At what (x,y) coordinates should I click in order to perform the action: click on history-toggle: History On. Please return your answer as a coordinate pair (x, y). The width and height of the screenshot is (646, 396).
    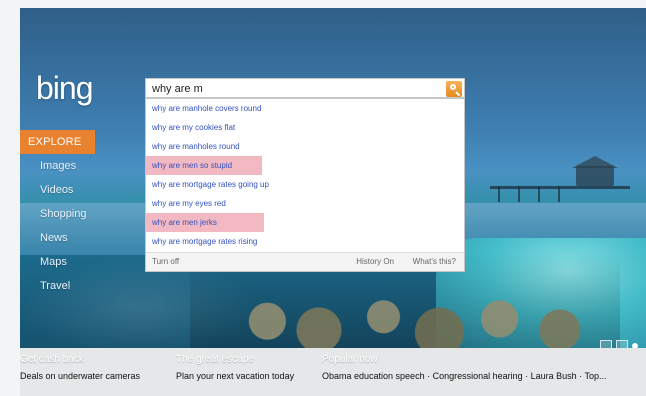
    Looking at the image, I should click on (375, 261).